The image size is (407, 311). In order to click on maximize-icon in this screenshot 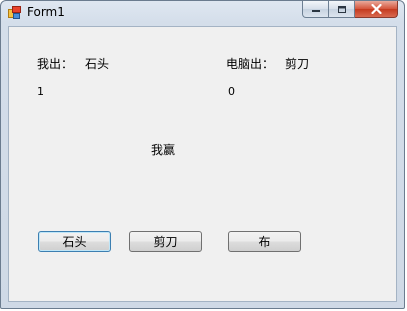, I will do `click(341, 9)`.